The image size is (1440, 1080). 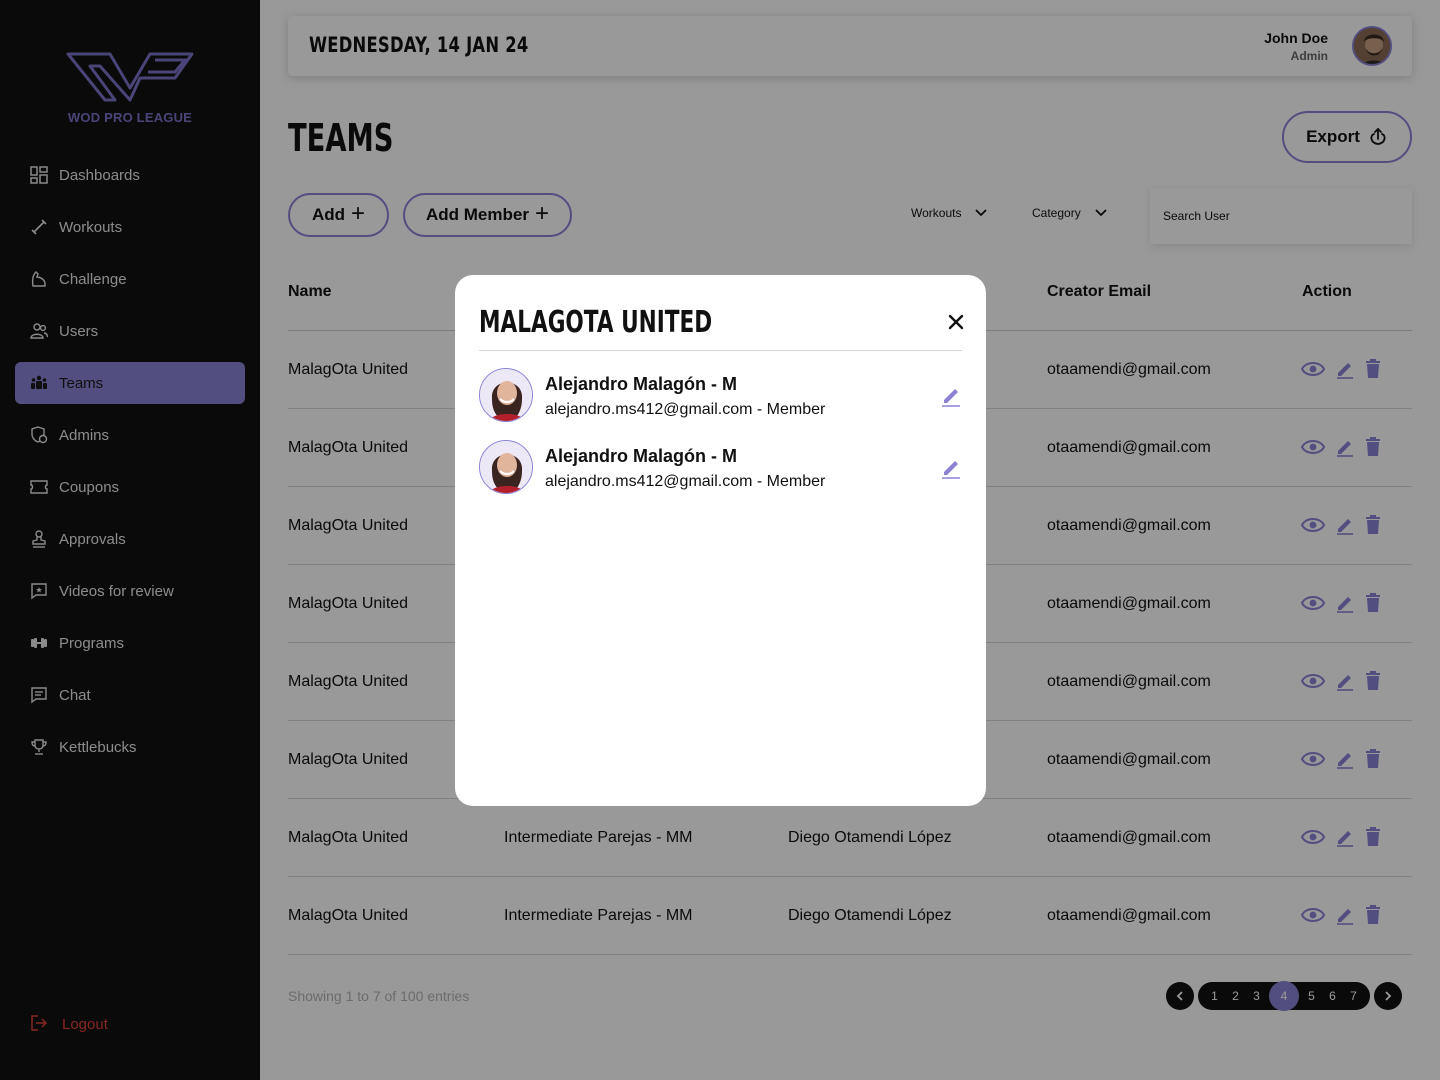 I want to click on close-button, so click(x=956, y=322).